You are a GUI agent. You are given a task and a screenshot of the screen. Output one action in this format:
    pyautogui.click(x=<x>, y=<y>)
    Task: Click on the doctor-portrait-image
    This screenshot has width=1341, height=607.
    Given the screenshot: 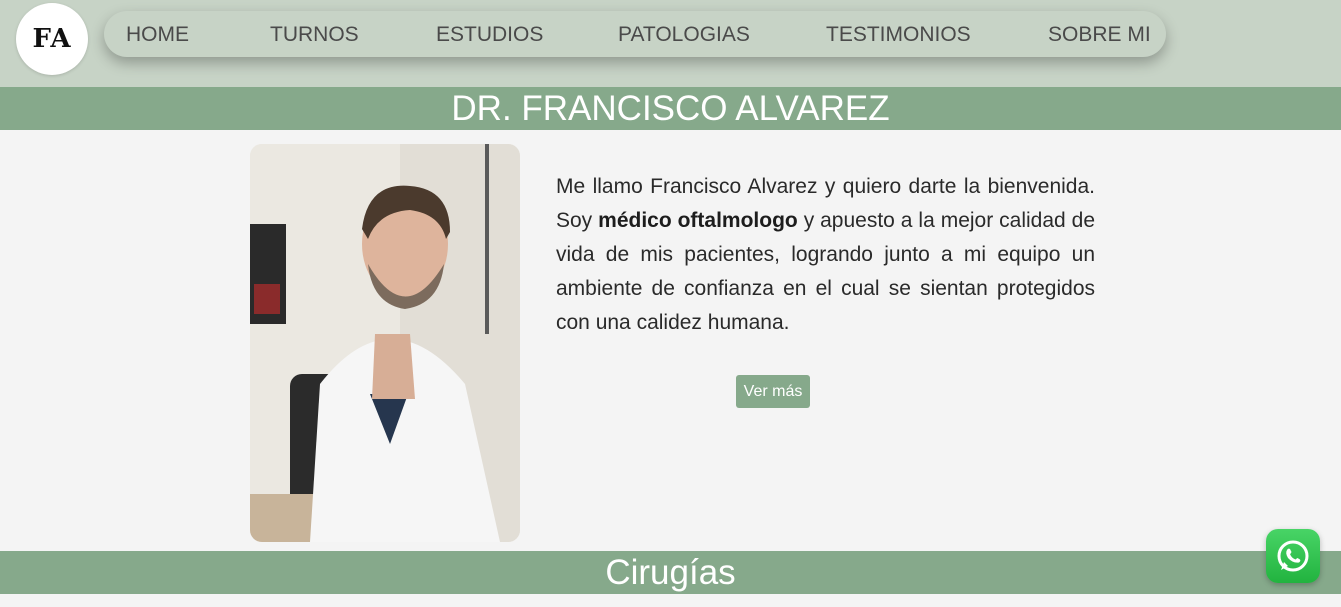 What is the action you would take?
    pyautogui.click(x=385, y=343)
    